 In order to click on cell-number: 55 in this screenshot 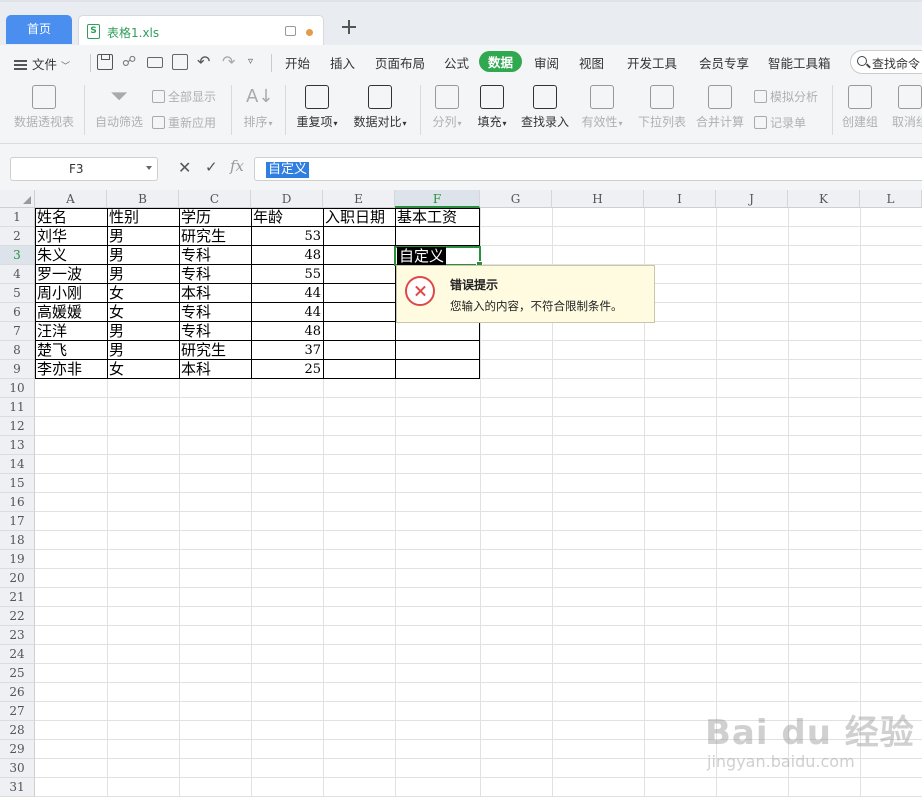, I will do `click(288, 274)`.